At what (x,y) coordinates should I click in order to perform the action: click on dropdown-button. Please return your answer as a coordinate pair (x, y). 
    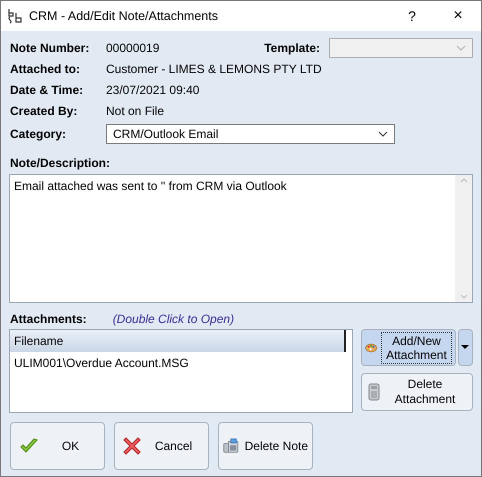
    Looking at the image, I should click on (465, 347).